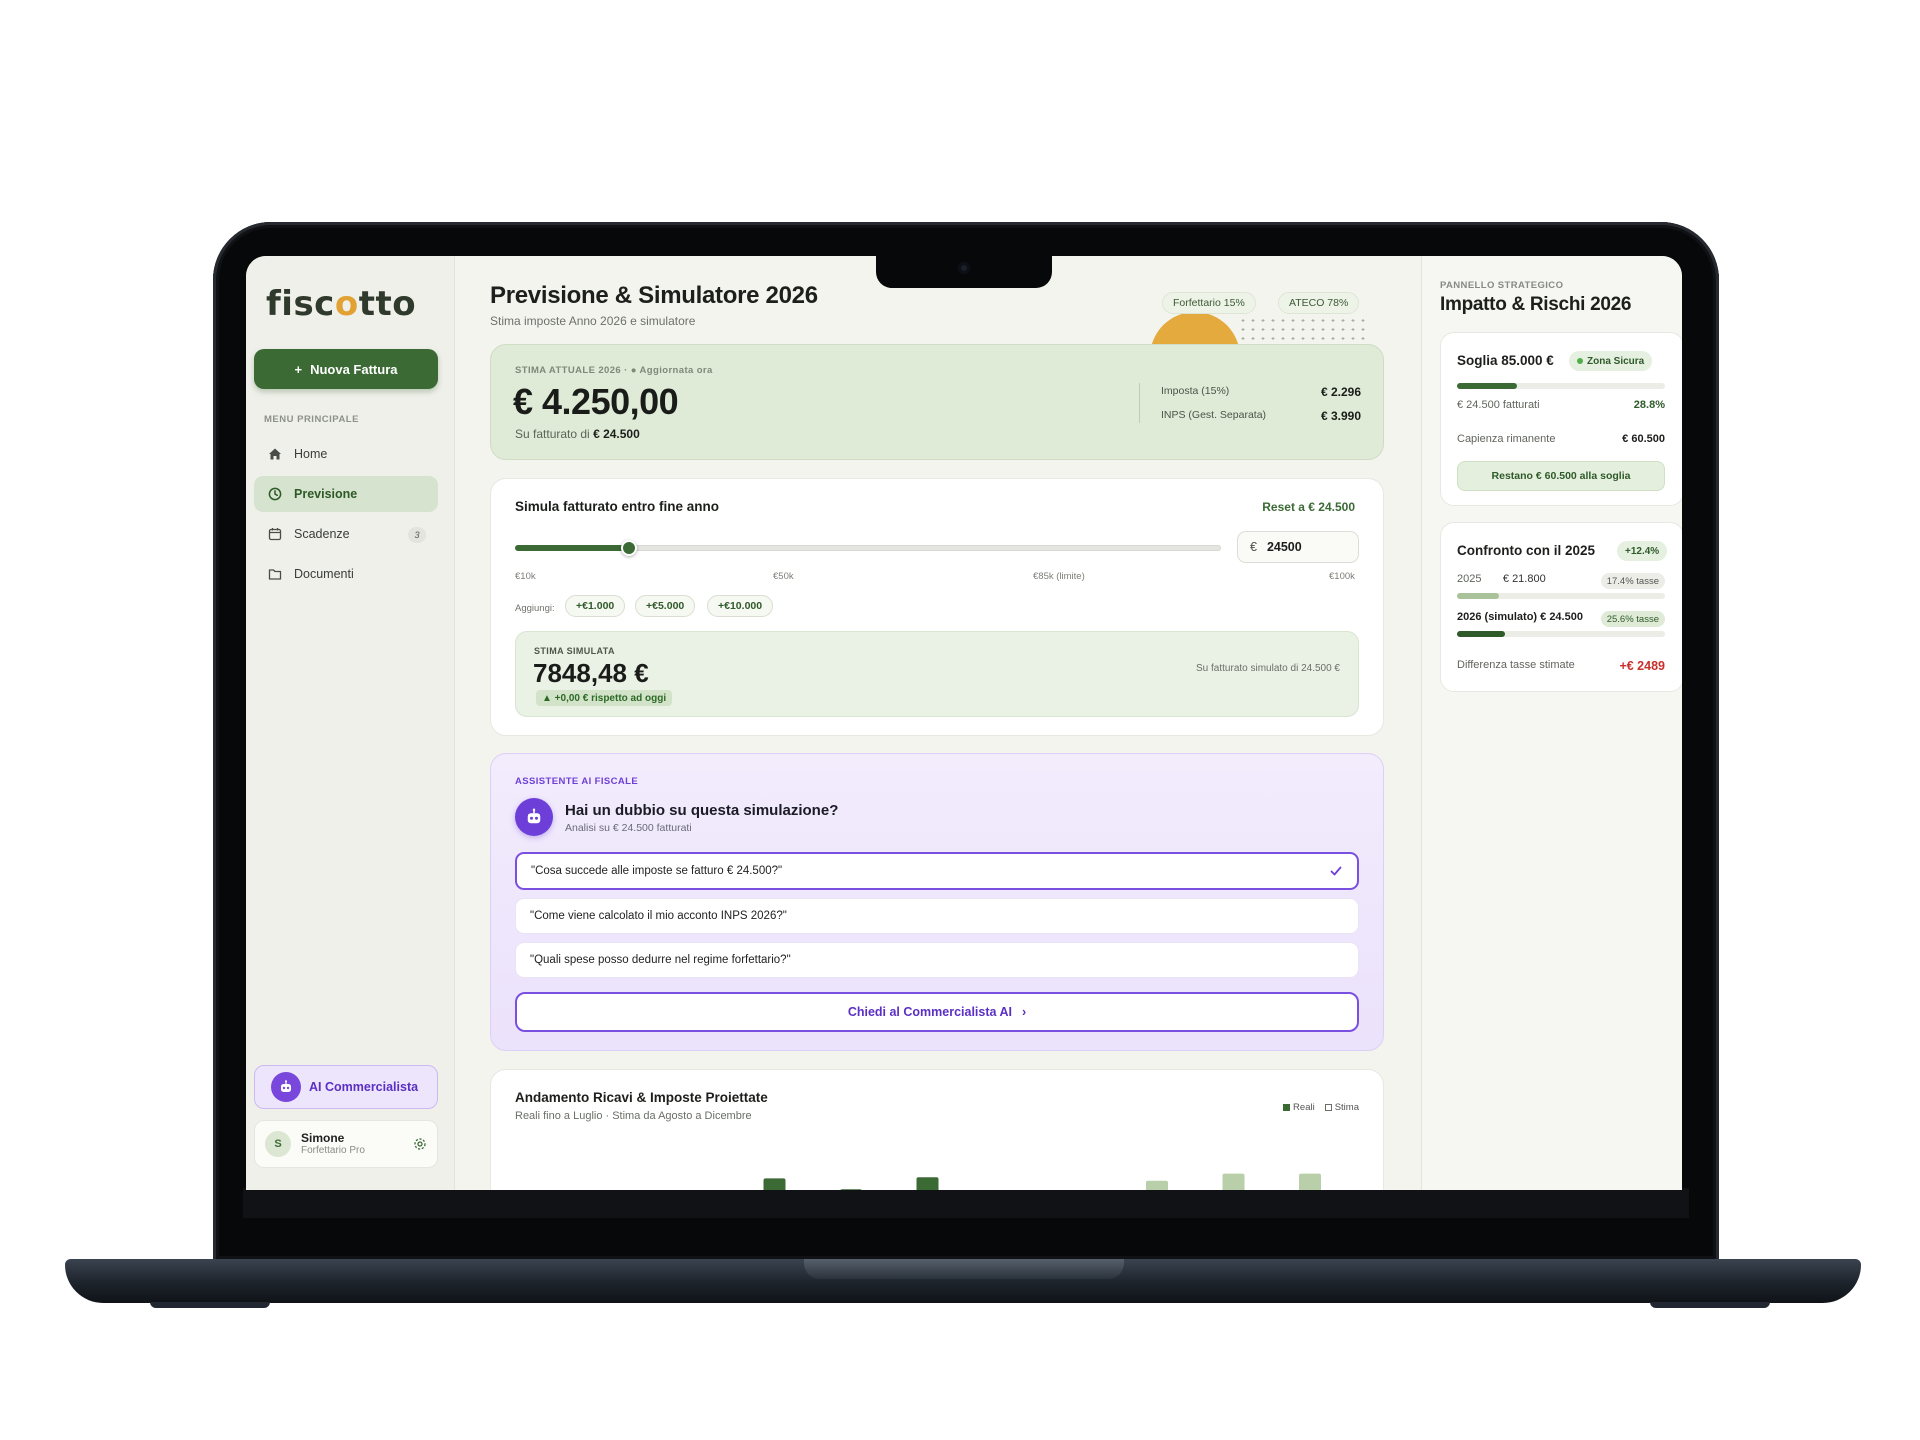 The image size is (1920, 1440). Describe the element at coordinates (1024, 1012) in the screenshot. I see `chevron-right-icon: ›` at that location.